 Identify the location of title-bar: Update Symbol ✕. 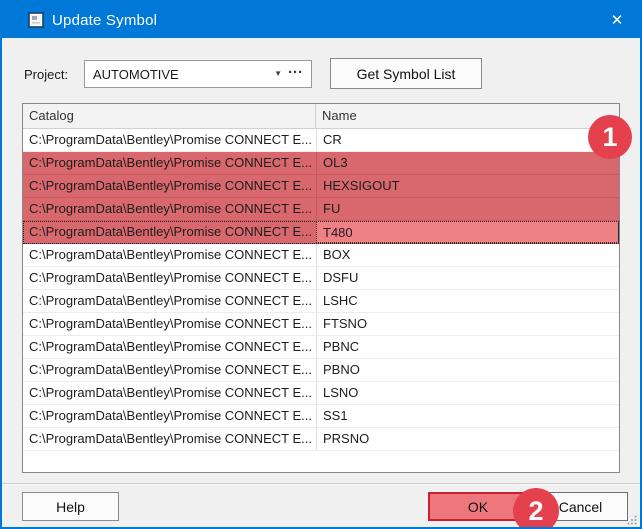
(321, 20).